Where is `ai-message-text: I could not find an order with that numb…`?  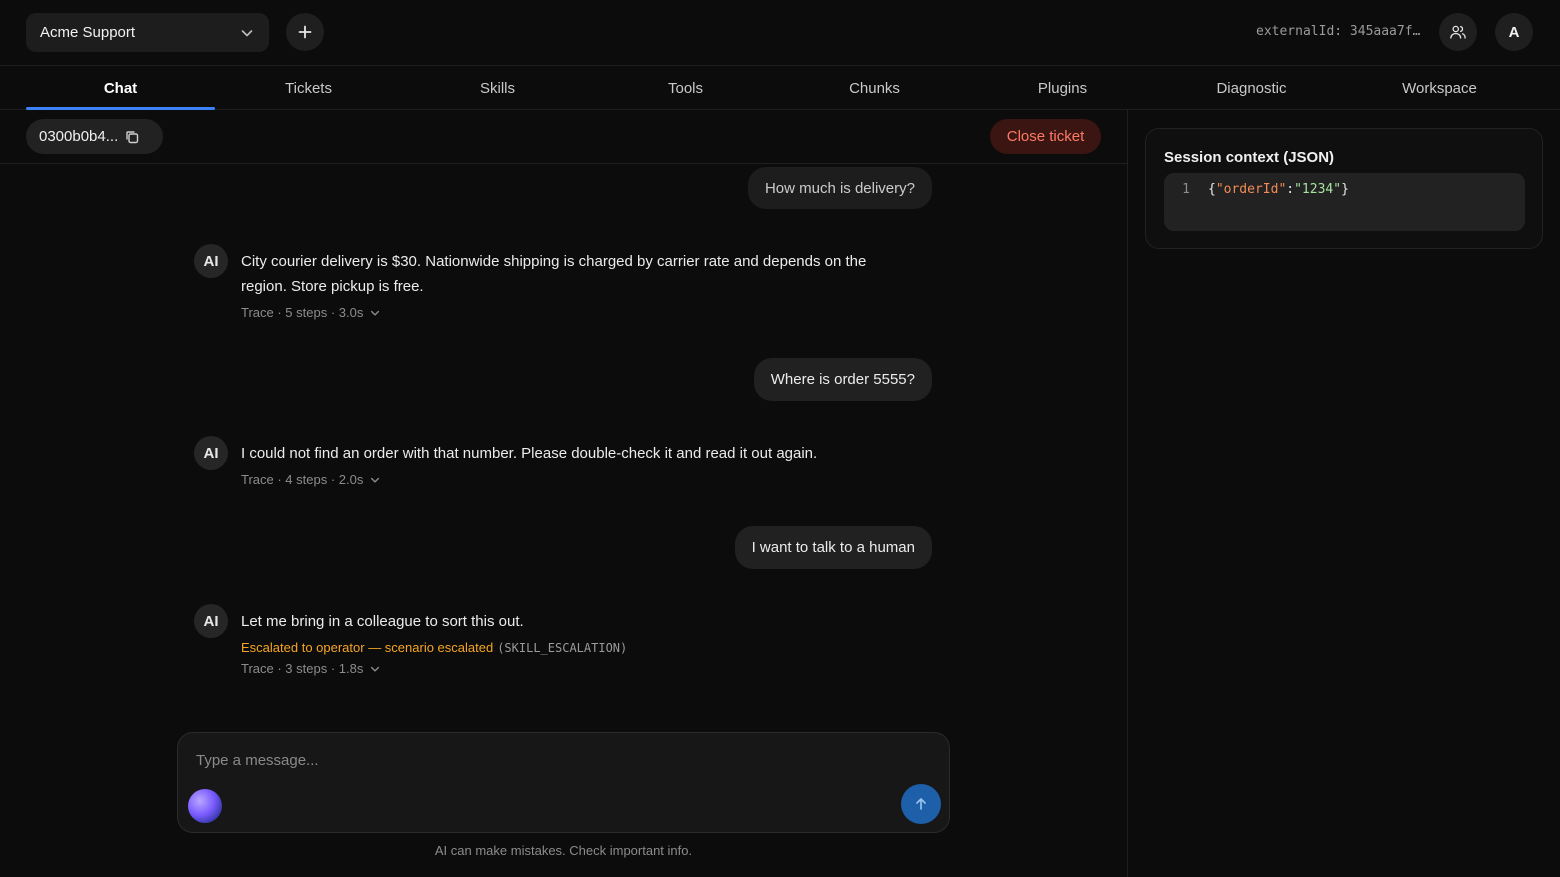
ai-message-text: I could not find an order with that numb… is located at coordinates (529, 453).